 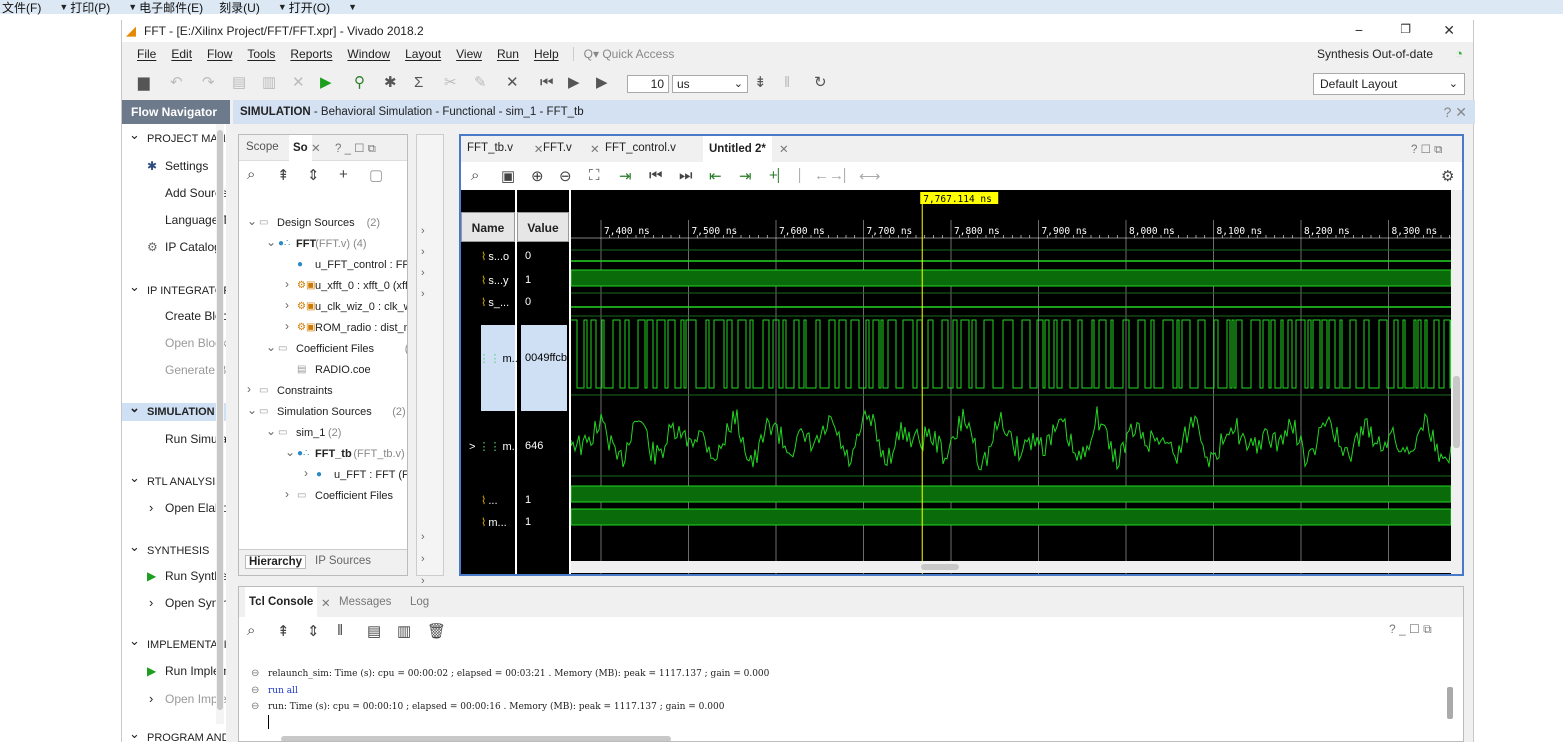 What do you see at coordinates (436, 631) in the screenshot?
I see `clear-icon: 🗑` at bounding box center [436, 631].